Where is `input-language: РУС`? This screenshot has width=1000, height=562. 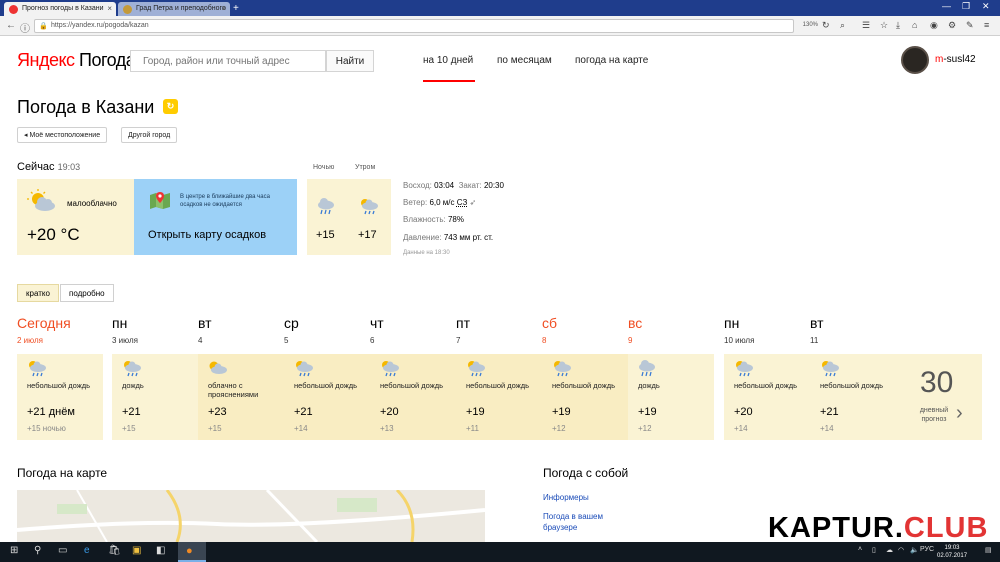
input-language: РУС is located at coordinates (927, 549).